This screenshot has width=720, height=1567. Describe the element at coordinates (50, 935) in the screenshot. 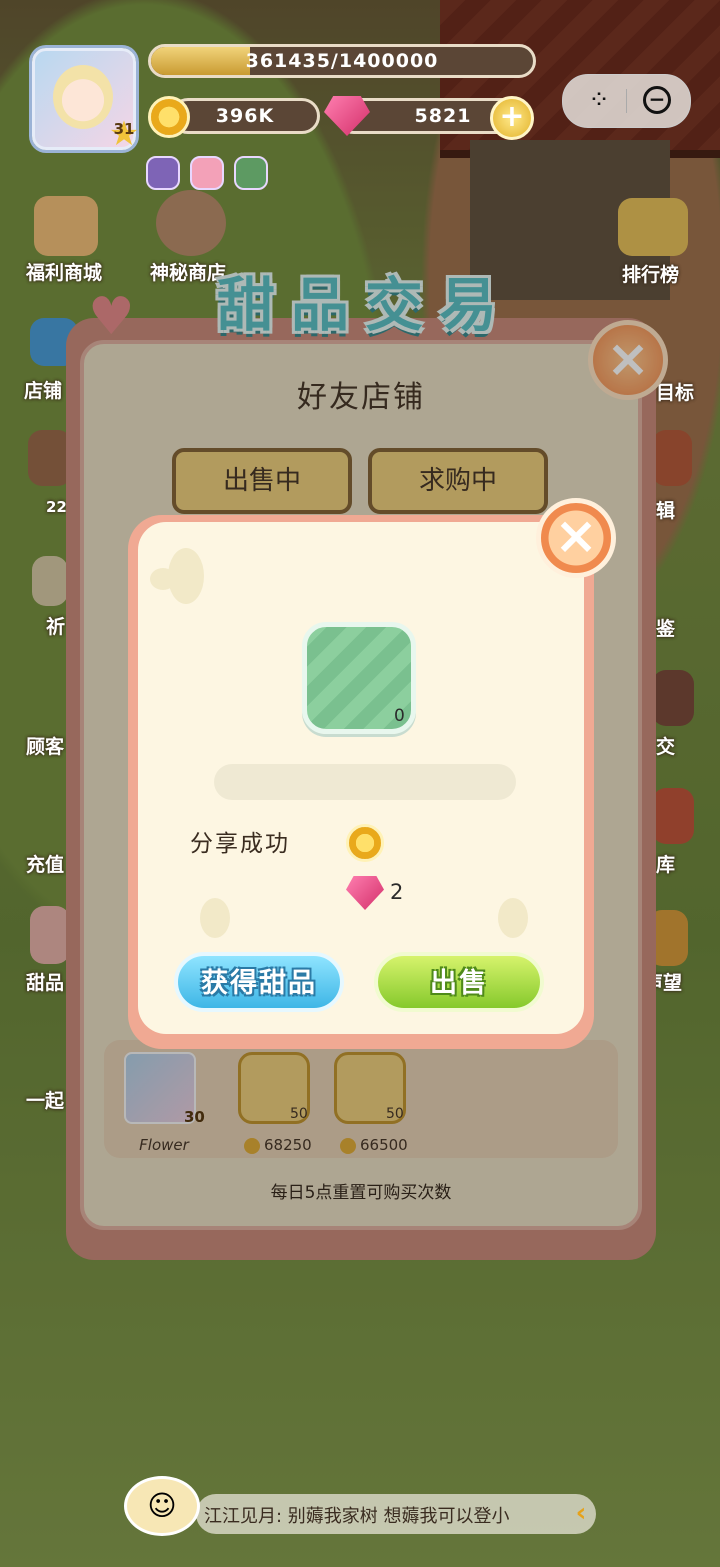

I see `dessert-book-icon` at that location.